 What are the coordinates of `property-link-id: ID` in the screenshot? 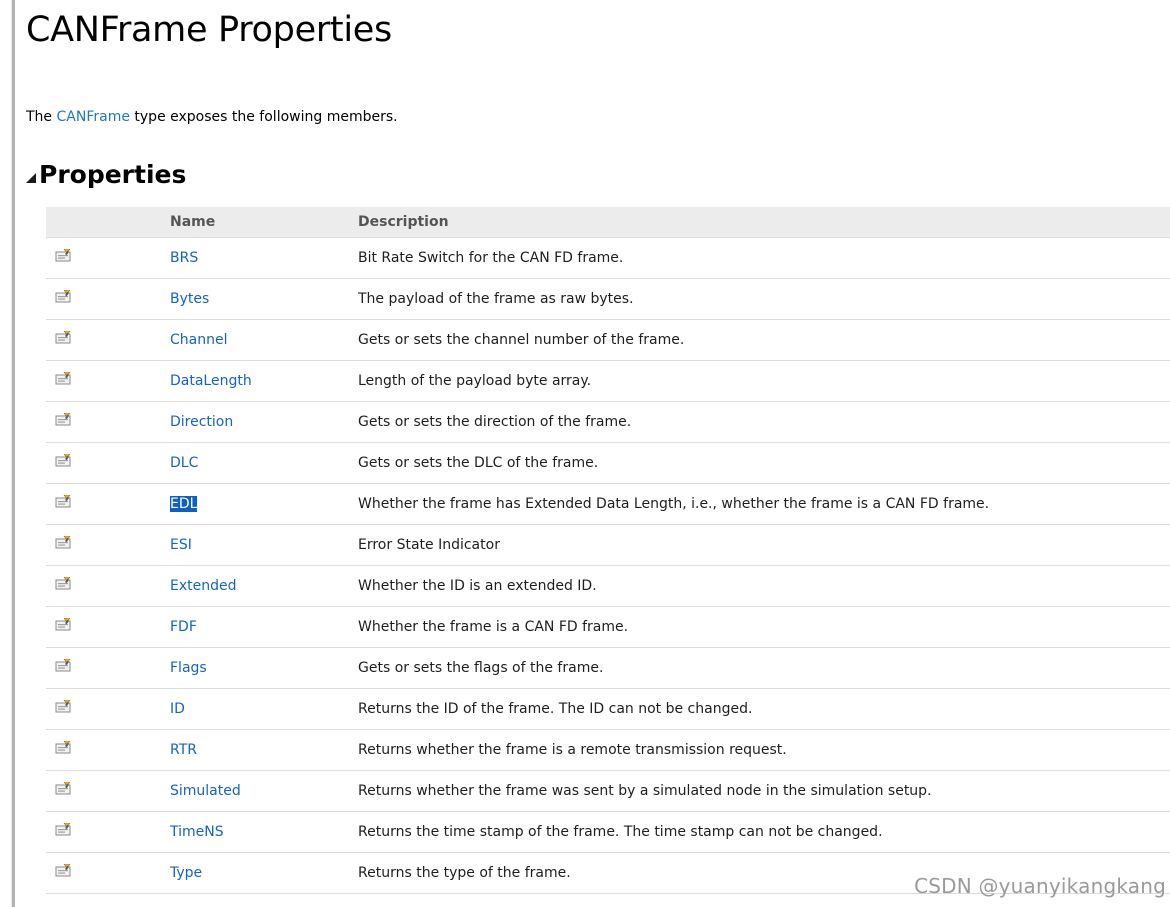 It's located at (177, 709).